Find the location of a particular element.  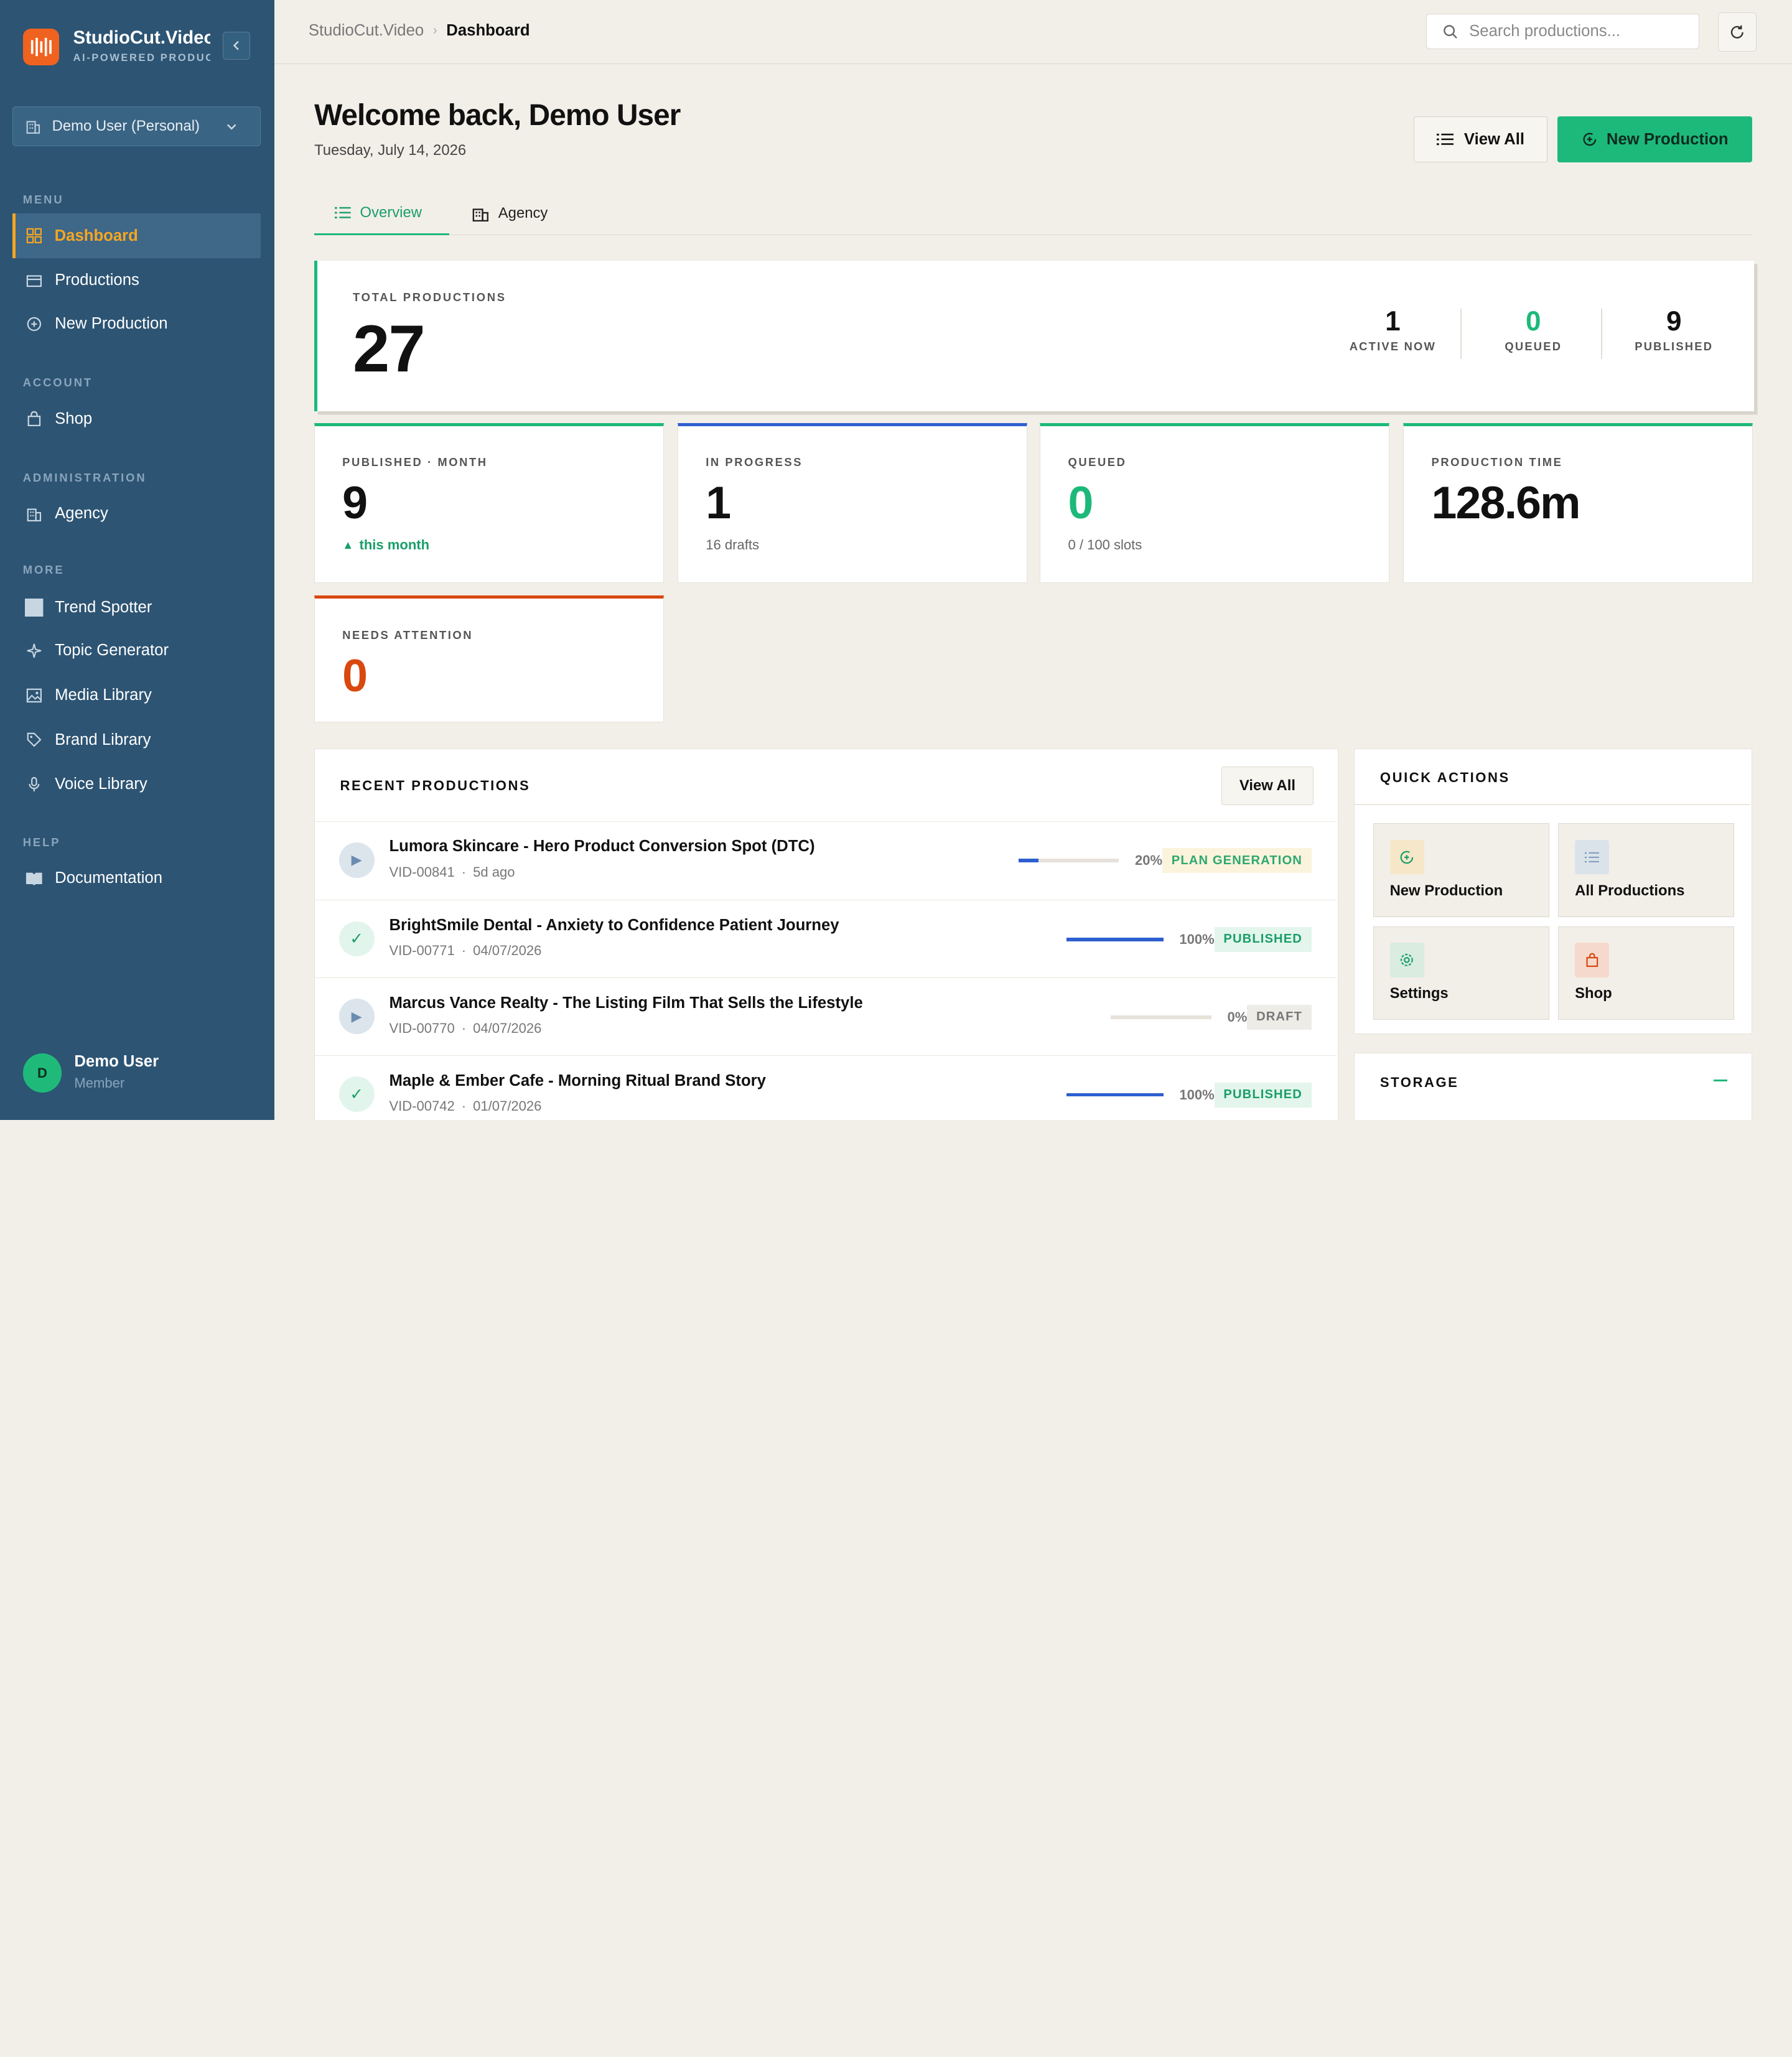

sidebar-item-media-library: Media Library is located at coordinates (136, 695).